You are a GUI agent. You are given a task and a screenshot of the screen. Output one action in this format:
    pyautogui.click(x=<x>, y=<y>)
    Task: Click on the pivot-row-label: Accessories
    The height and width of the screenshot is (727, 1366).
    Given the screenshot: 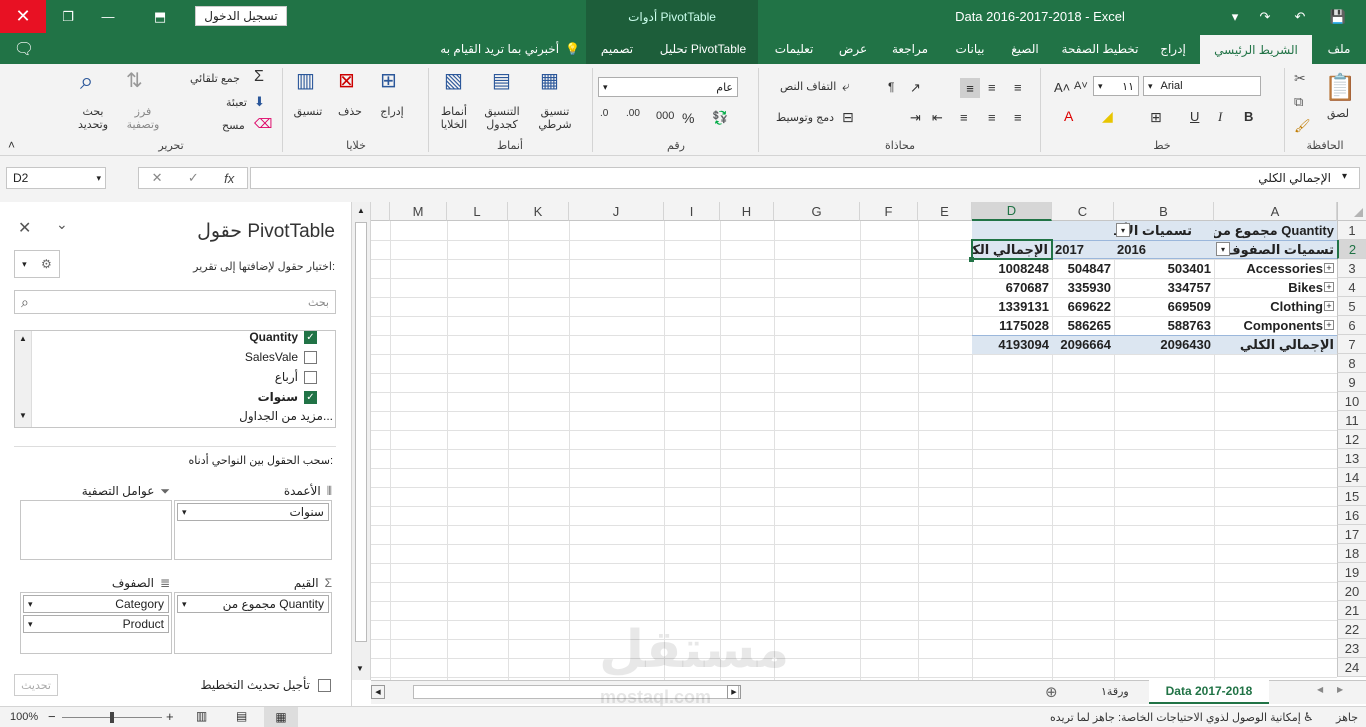 What is the action you would take?
    pyautogui.click(x=1275, y=268)
    